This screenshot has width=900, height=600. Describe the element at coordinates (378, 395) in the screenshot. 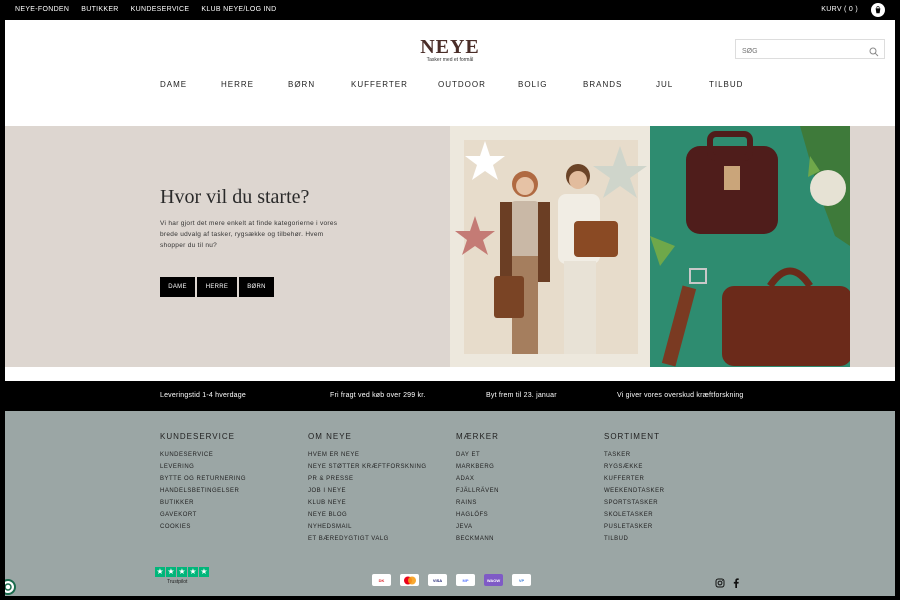

I see `usp-free-shipping: Fri fragt ved køb over 299 kr.` at that location.